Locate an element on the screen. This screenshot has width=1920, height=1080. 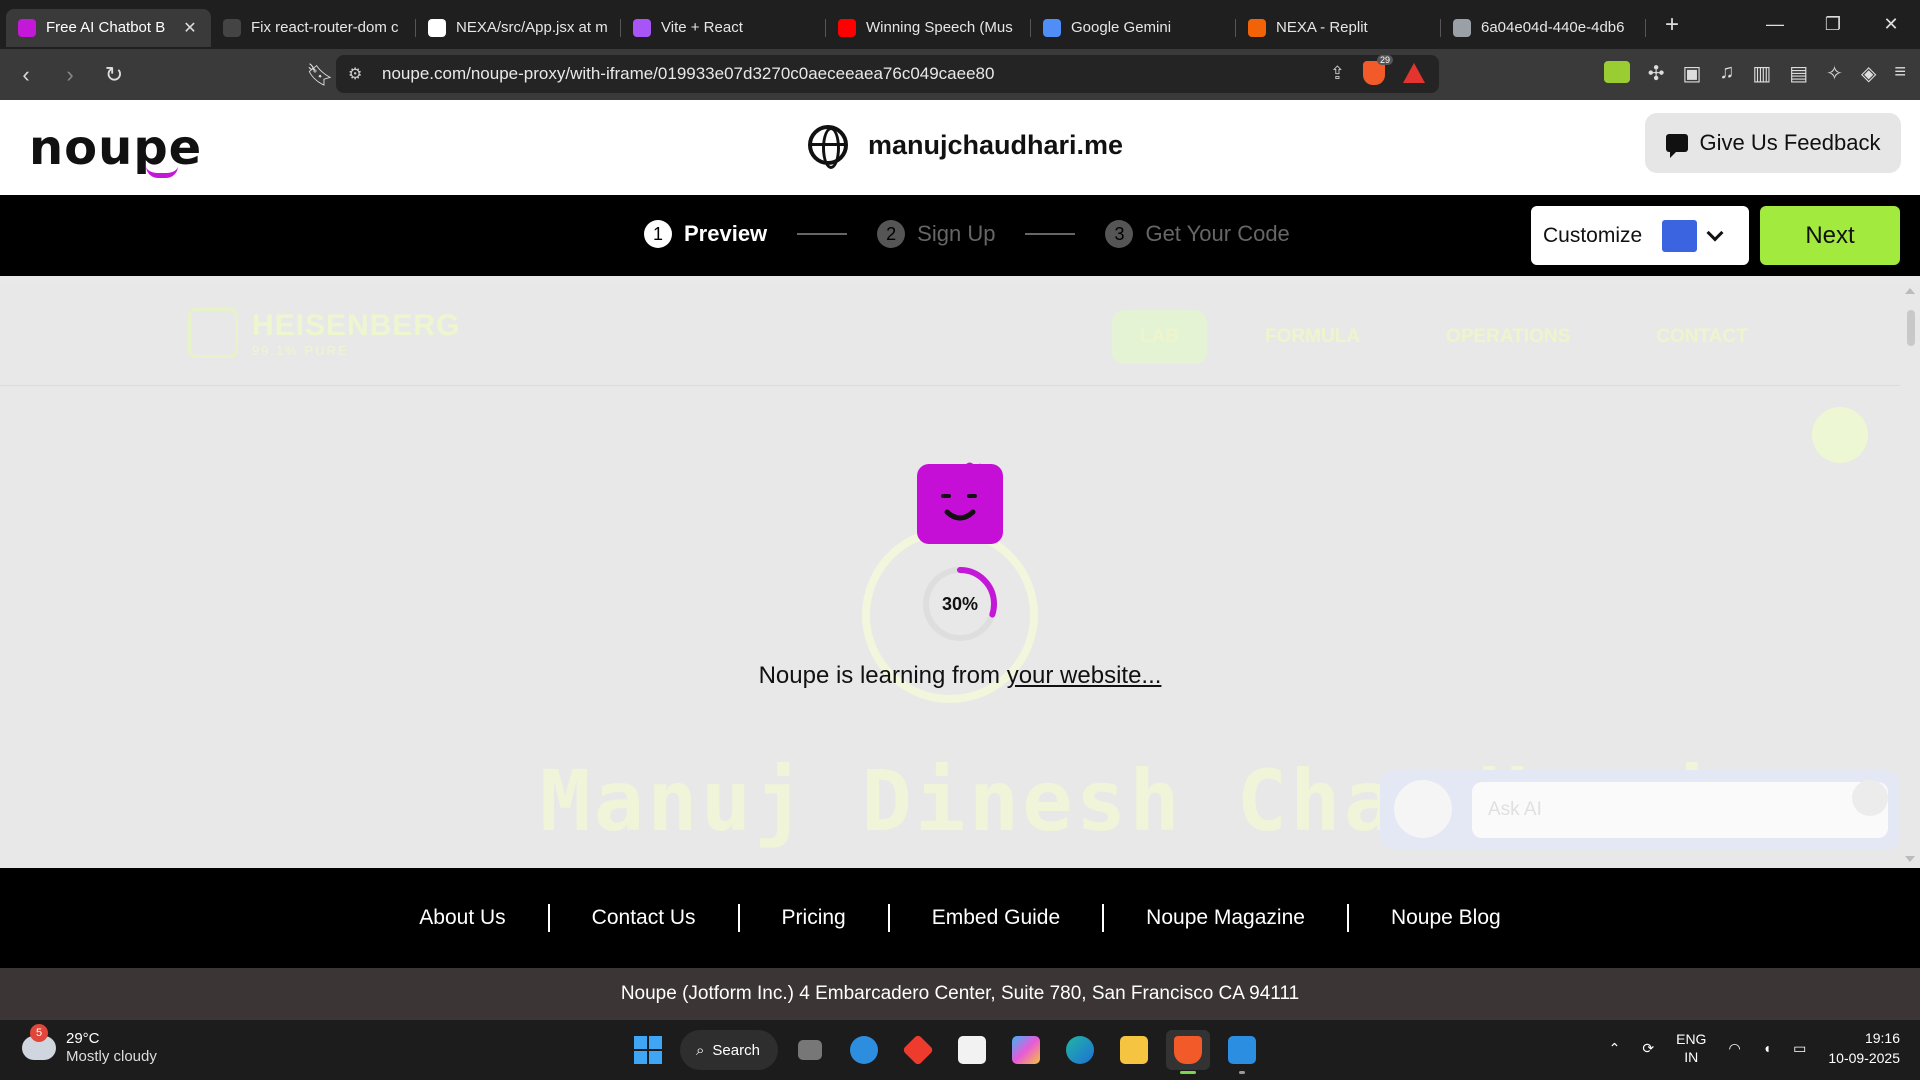
vscode-icon is located at coordinates (1242, 1052).